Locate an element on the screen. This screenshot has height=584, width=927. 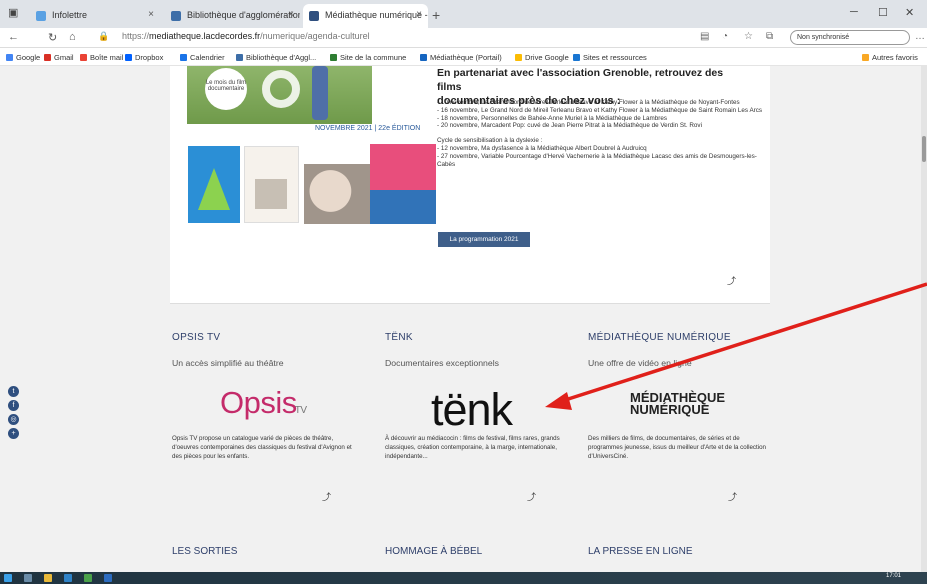
bookmark-item: Médiathèque (Portail) is located at coordinates (461, 57).